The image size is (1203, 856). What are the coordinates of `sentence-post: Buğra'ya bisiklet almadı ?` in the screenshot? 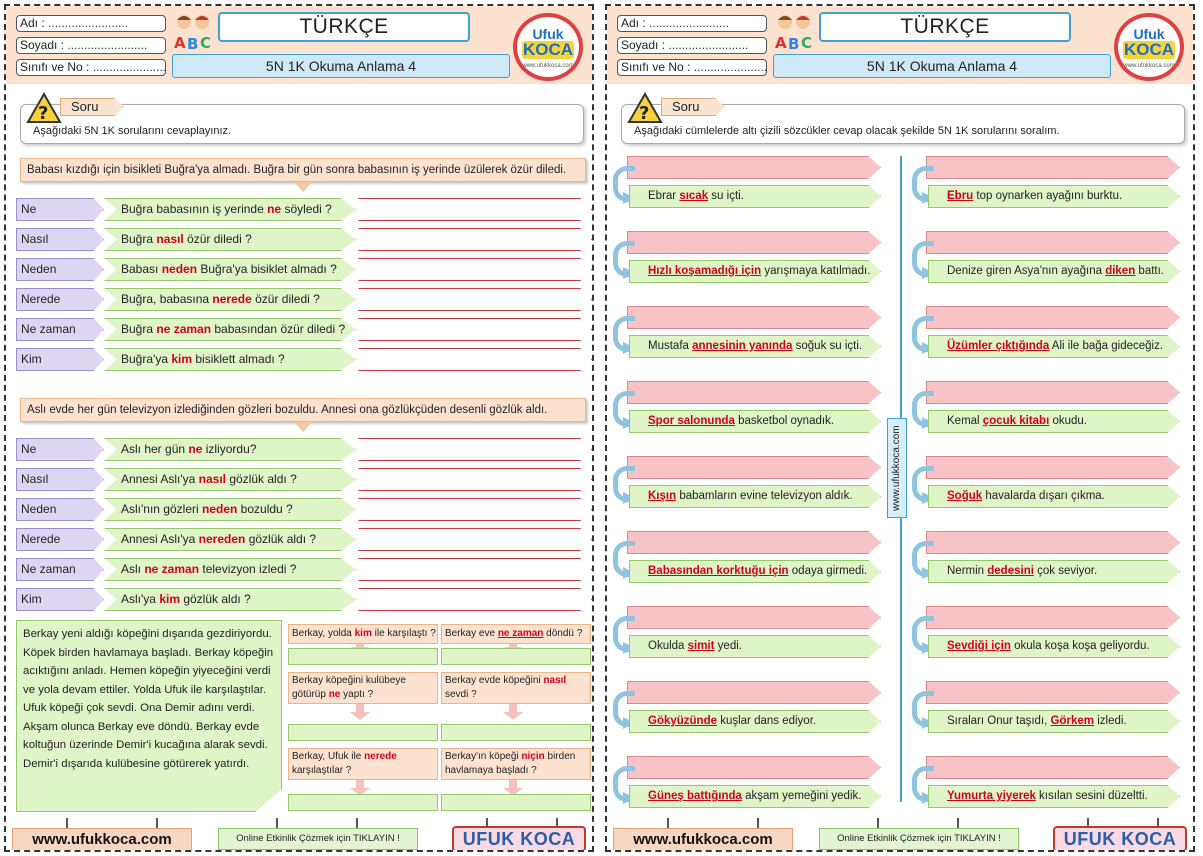 It's located at (267, 269).